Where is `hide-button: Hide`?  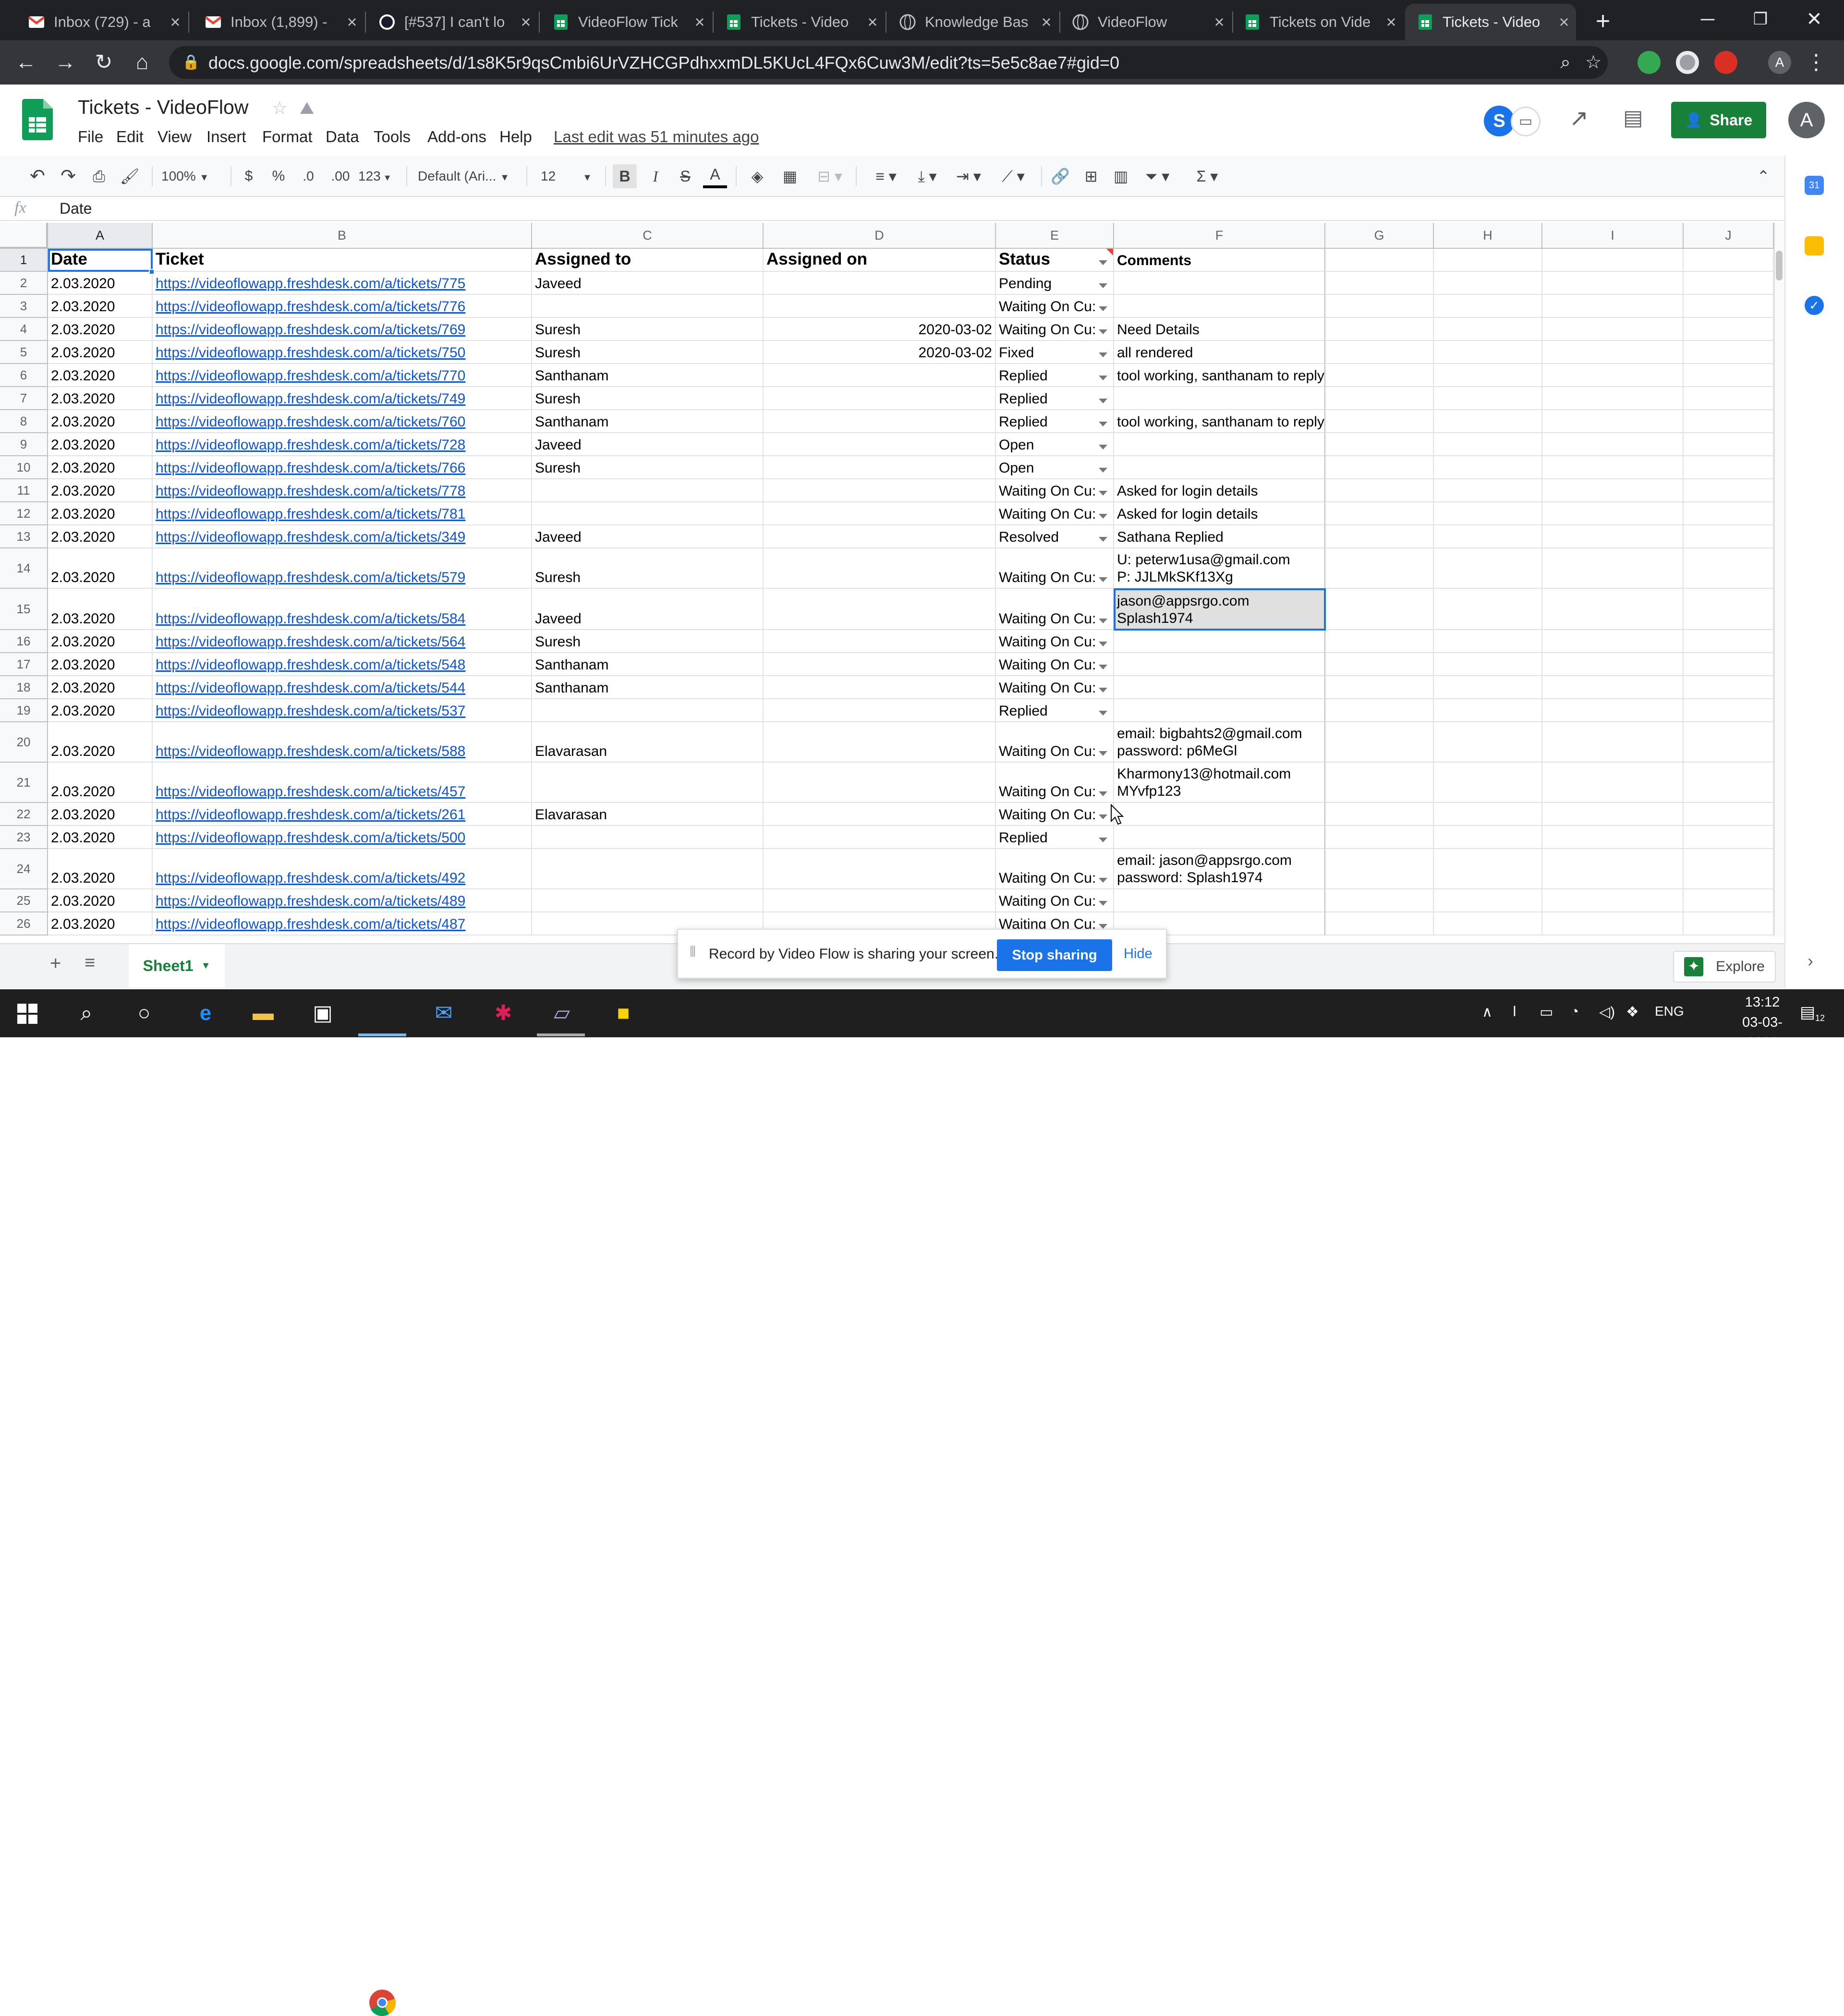 hide-button: Hide is located at coordinates (1138, 954).